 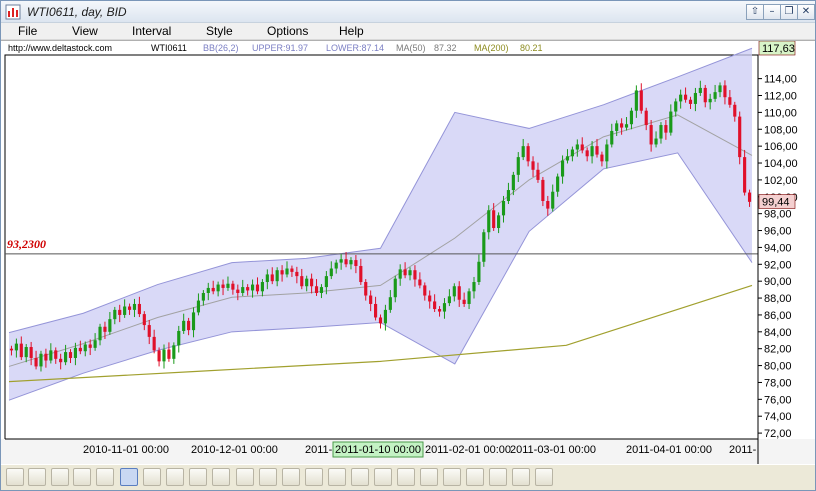 I want to click on bollinger-label: BB(26,2), so click(x=221, y=48).